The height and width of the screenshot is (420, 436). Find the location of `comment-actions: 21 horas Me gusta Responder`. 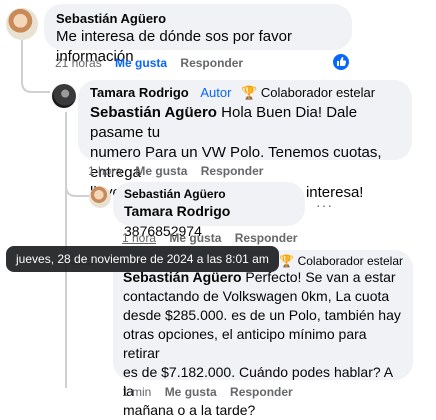

comment-actions: 21 horas Me gusta Responder is located at coordinates (149, 63).